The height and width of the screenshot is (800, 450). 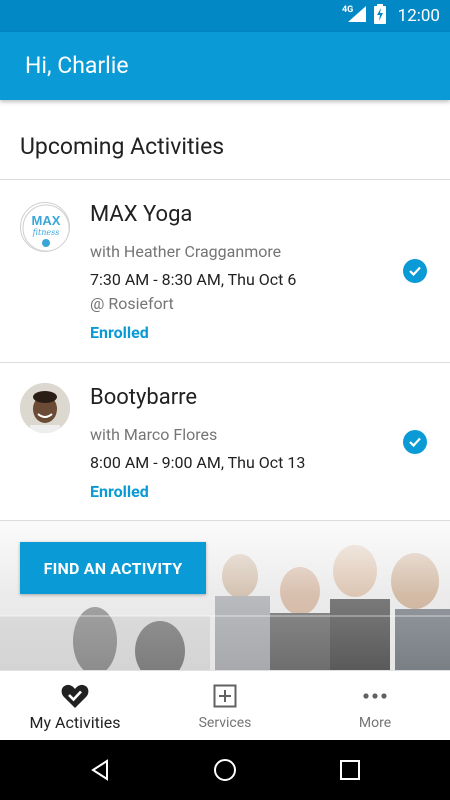 What do you see at coordinates (100, 770) in the screenshot?
I see `back-icon` at bounding box center [100, 770].